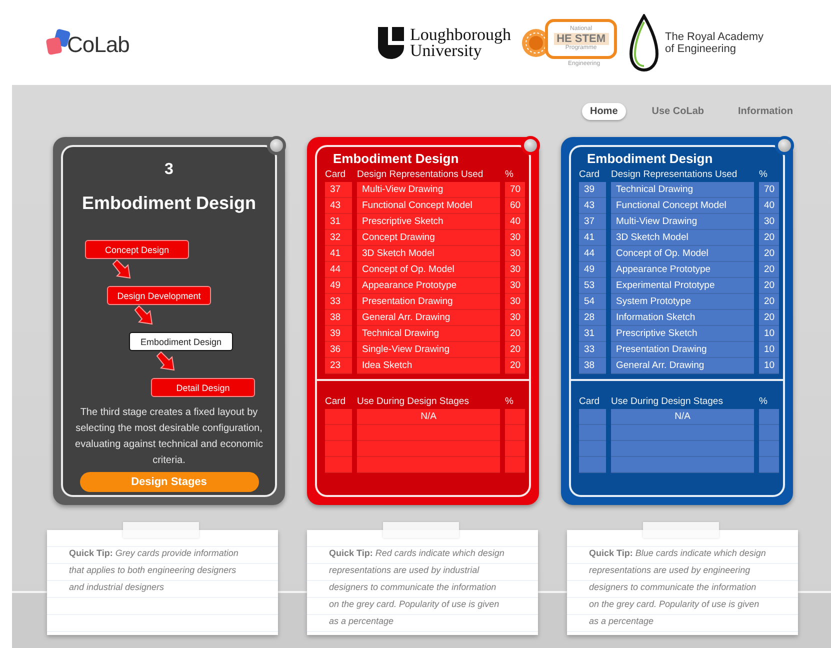 This screenshot has height=648, width=831. I want to click on stage-box: Concept Design, so click(137, 249).